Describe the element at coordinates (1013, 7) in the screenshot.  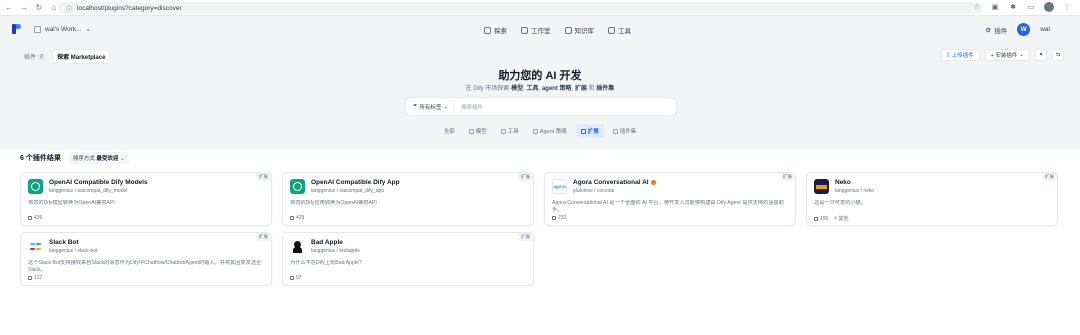
I see `puzzle-icon: ✱` at that location.